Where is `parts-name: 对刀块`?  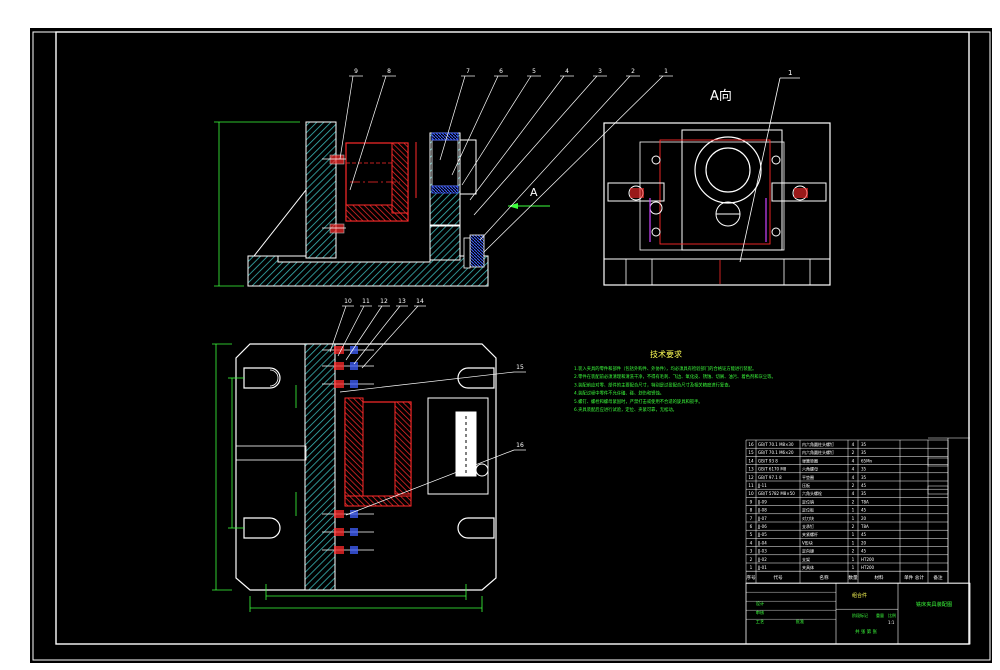
parts-name: 对刀块 is located at coordinates (808, 518).